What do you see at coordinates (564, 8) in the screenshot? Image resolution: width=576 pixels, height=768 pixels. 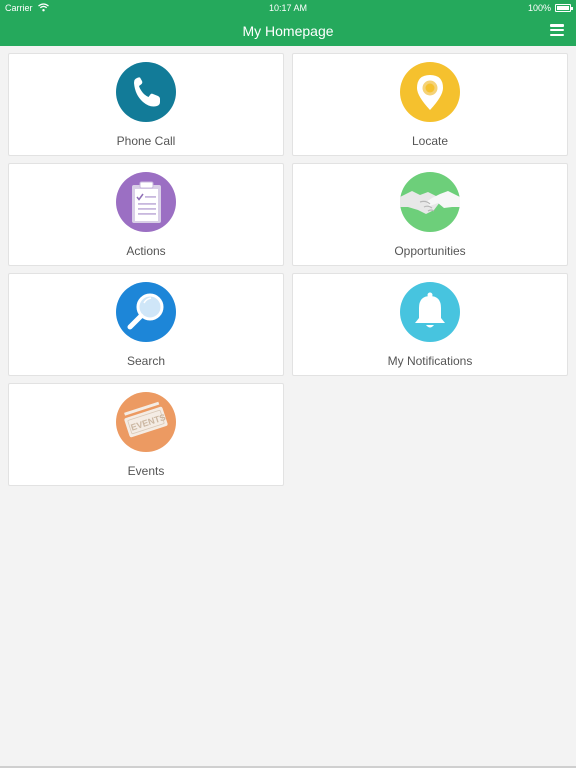 I see `battery-icon` at bounding box center [564, 8].